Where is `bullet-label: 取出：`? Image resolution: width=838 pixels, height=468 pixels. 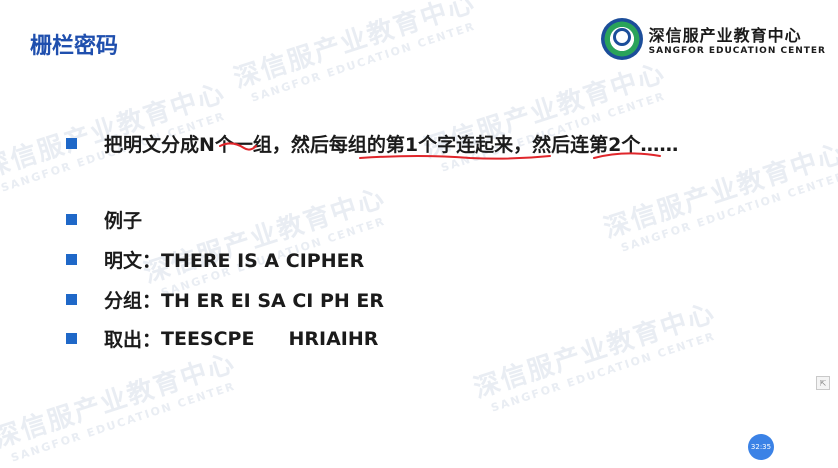
bullet-label: 取出： is located at coordinates (133, 340).